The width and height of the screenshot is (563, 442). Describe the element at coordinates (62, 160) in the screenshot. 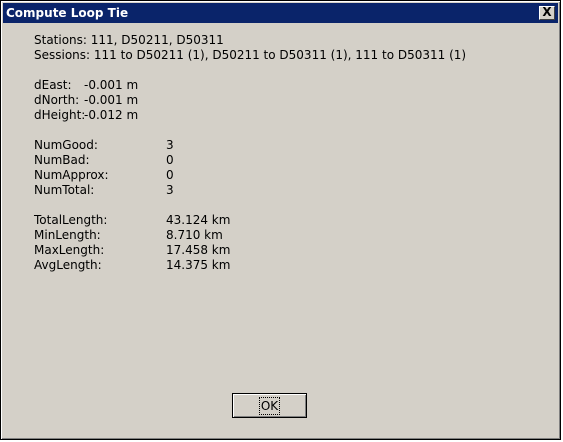

I see `count-label: NumBad:` at that location.